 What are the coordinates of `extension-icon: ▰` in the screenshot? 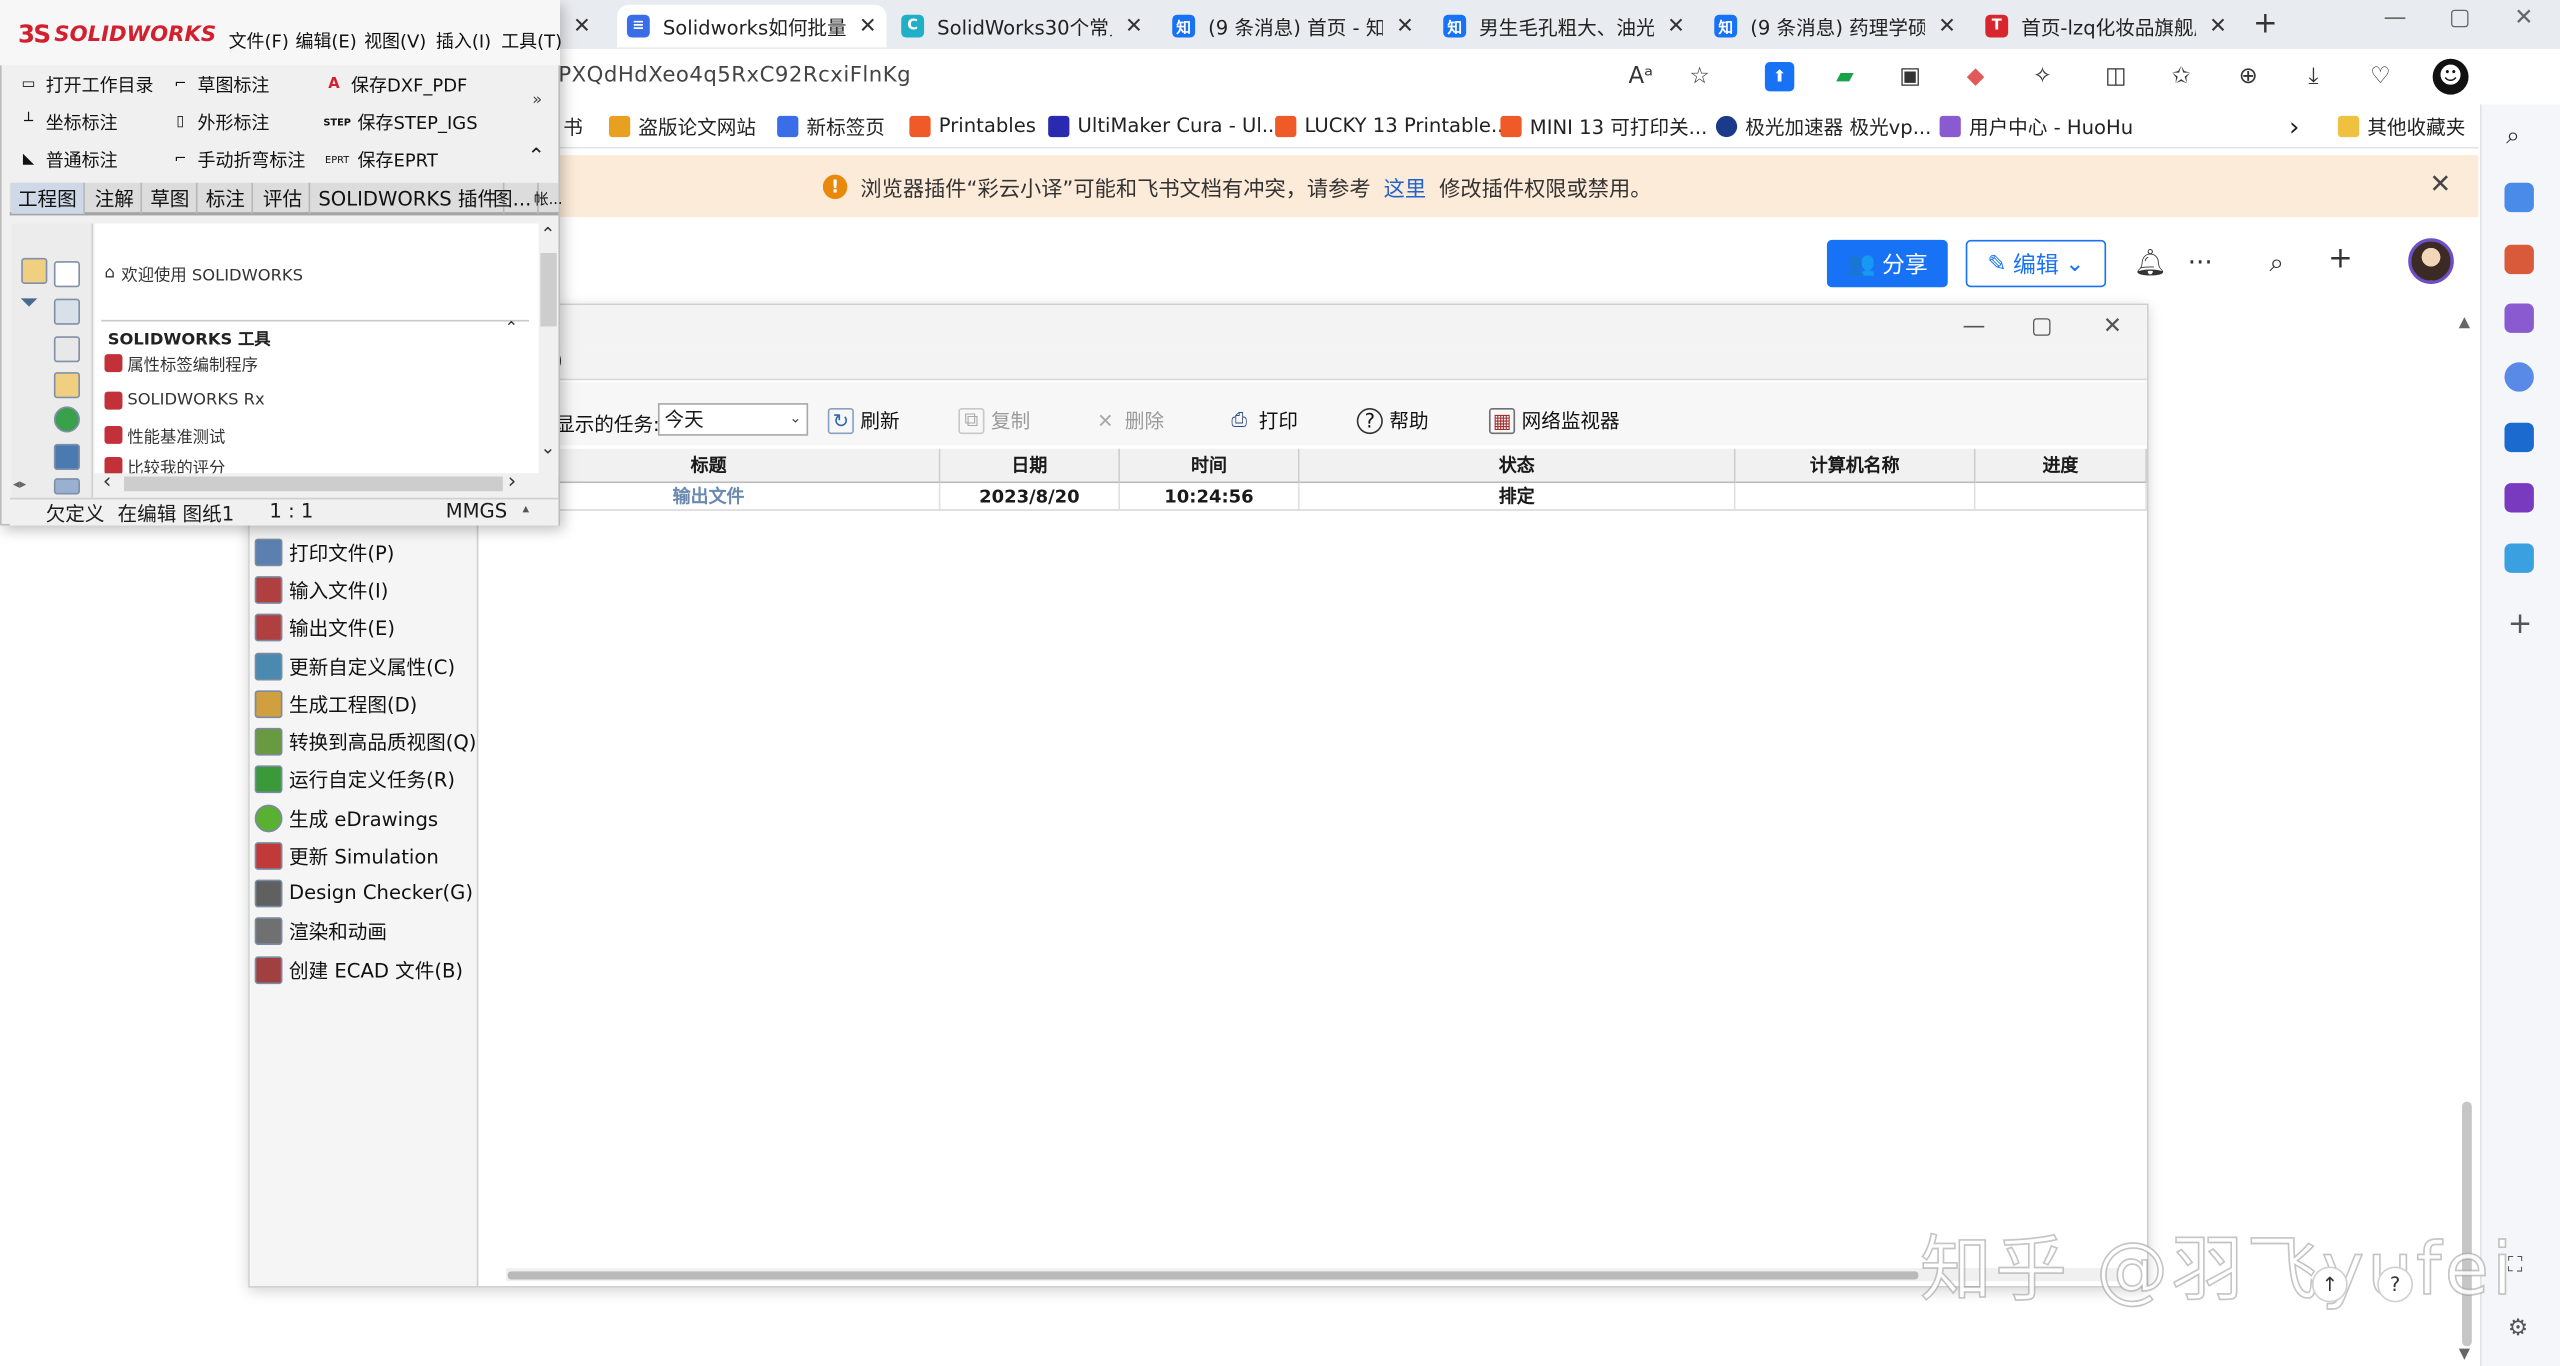 It's located at (1844, 76).